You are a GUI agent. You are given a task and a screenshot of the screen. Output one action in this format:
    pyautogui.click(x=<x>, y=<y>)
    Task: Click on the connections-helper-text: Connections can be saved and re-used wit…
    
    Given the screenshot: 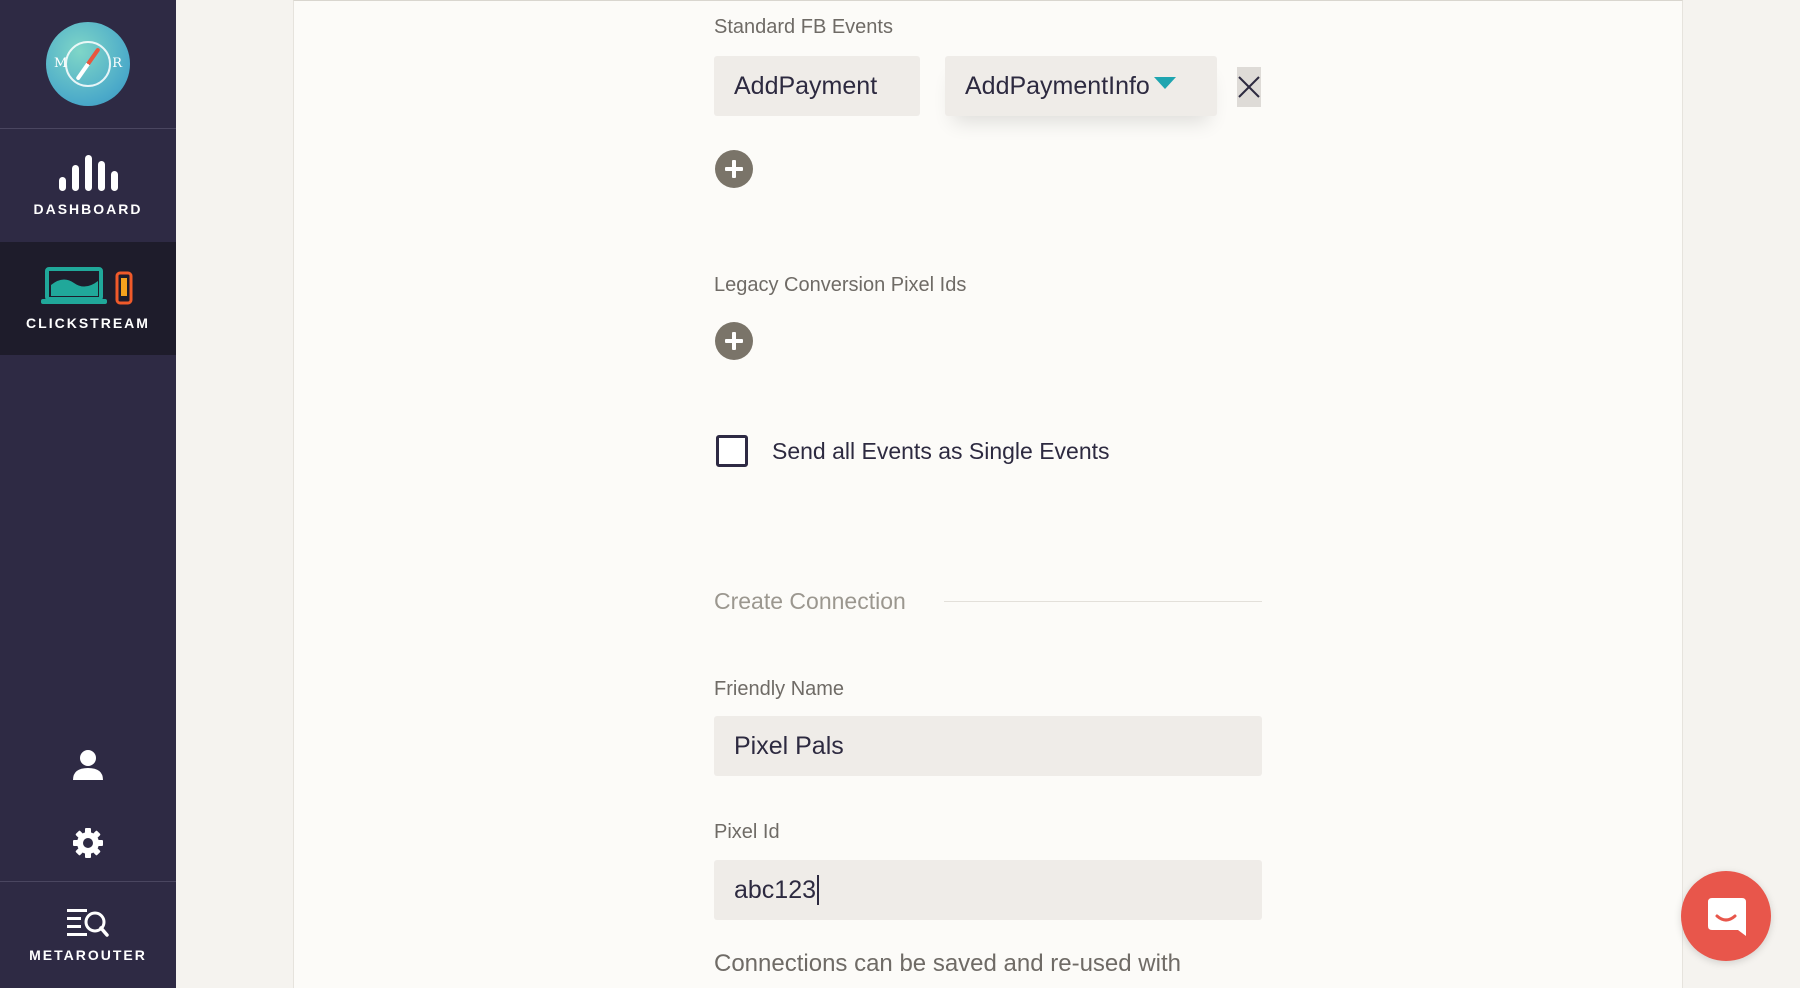 What is the action you would take?
    pyautogui.click(x=947, y=963)
    